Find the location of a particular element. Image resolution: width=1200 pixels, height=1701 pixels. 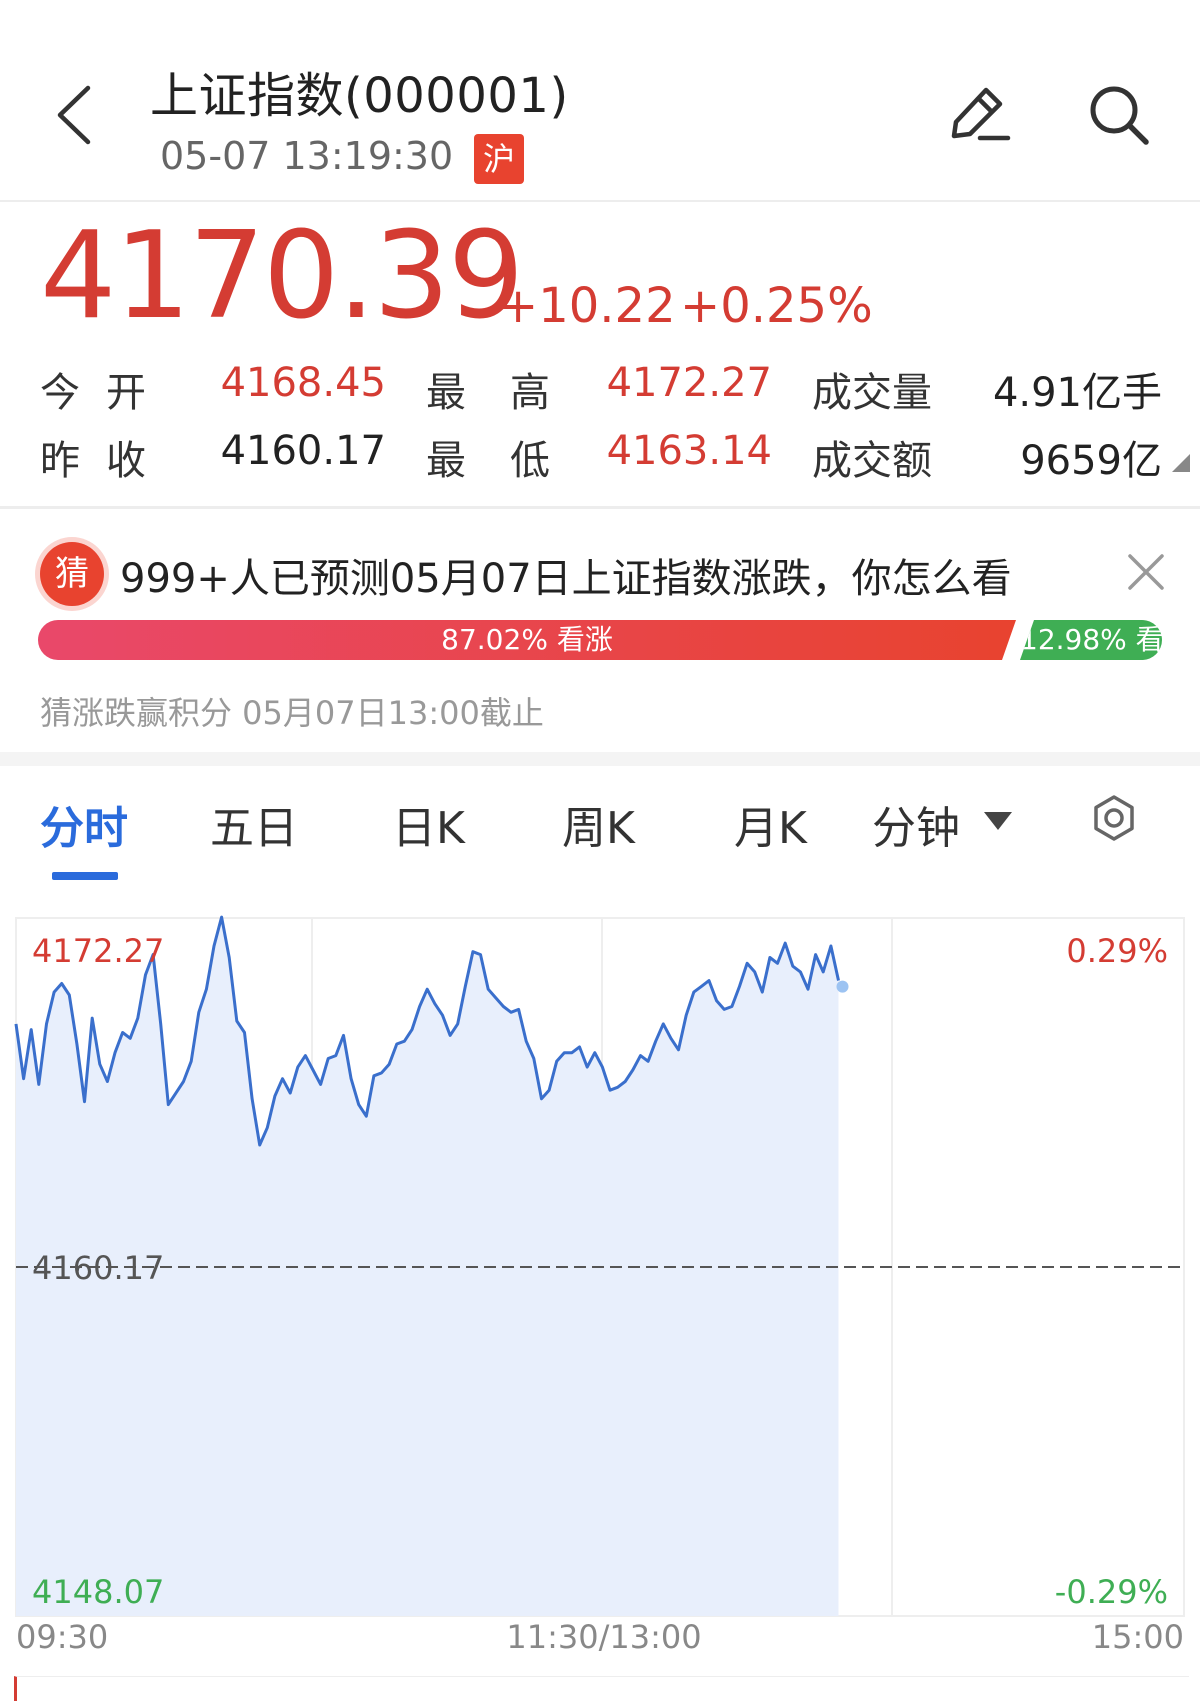

x-tick-midday: 11:30/13:00 is located at coordinates (603, 1637).